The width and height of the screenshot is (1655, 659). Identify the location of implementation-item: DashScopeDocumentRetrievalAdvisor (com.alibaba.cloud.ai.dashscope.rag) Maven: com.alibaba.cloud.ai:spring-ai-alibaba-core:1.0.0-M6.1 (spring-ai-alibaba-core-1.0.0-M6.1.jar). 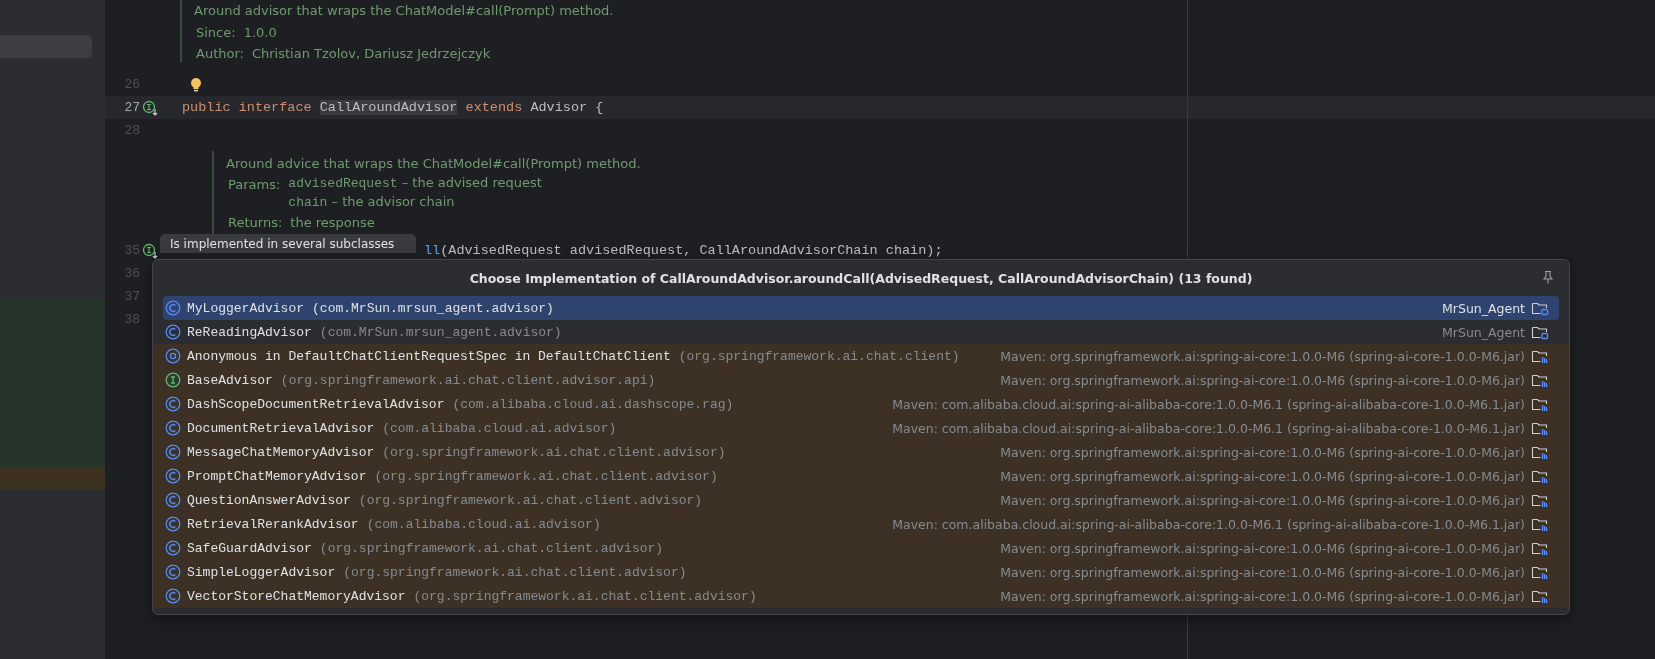
(861, 404).